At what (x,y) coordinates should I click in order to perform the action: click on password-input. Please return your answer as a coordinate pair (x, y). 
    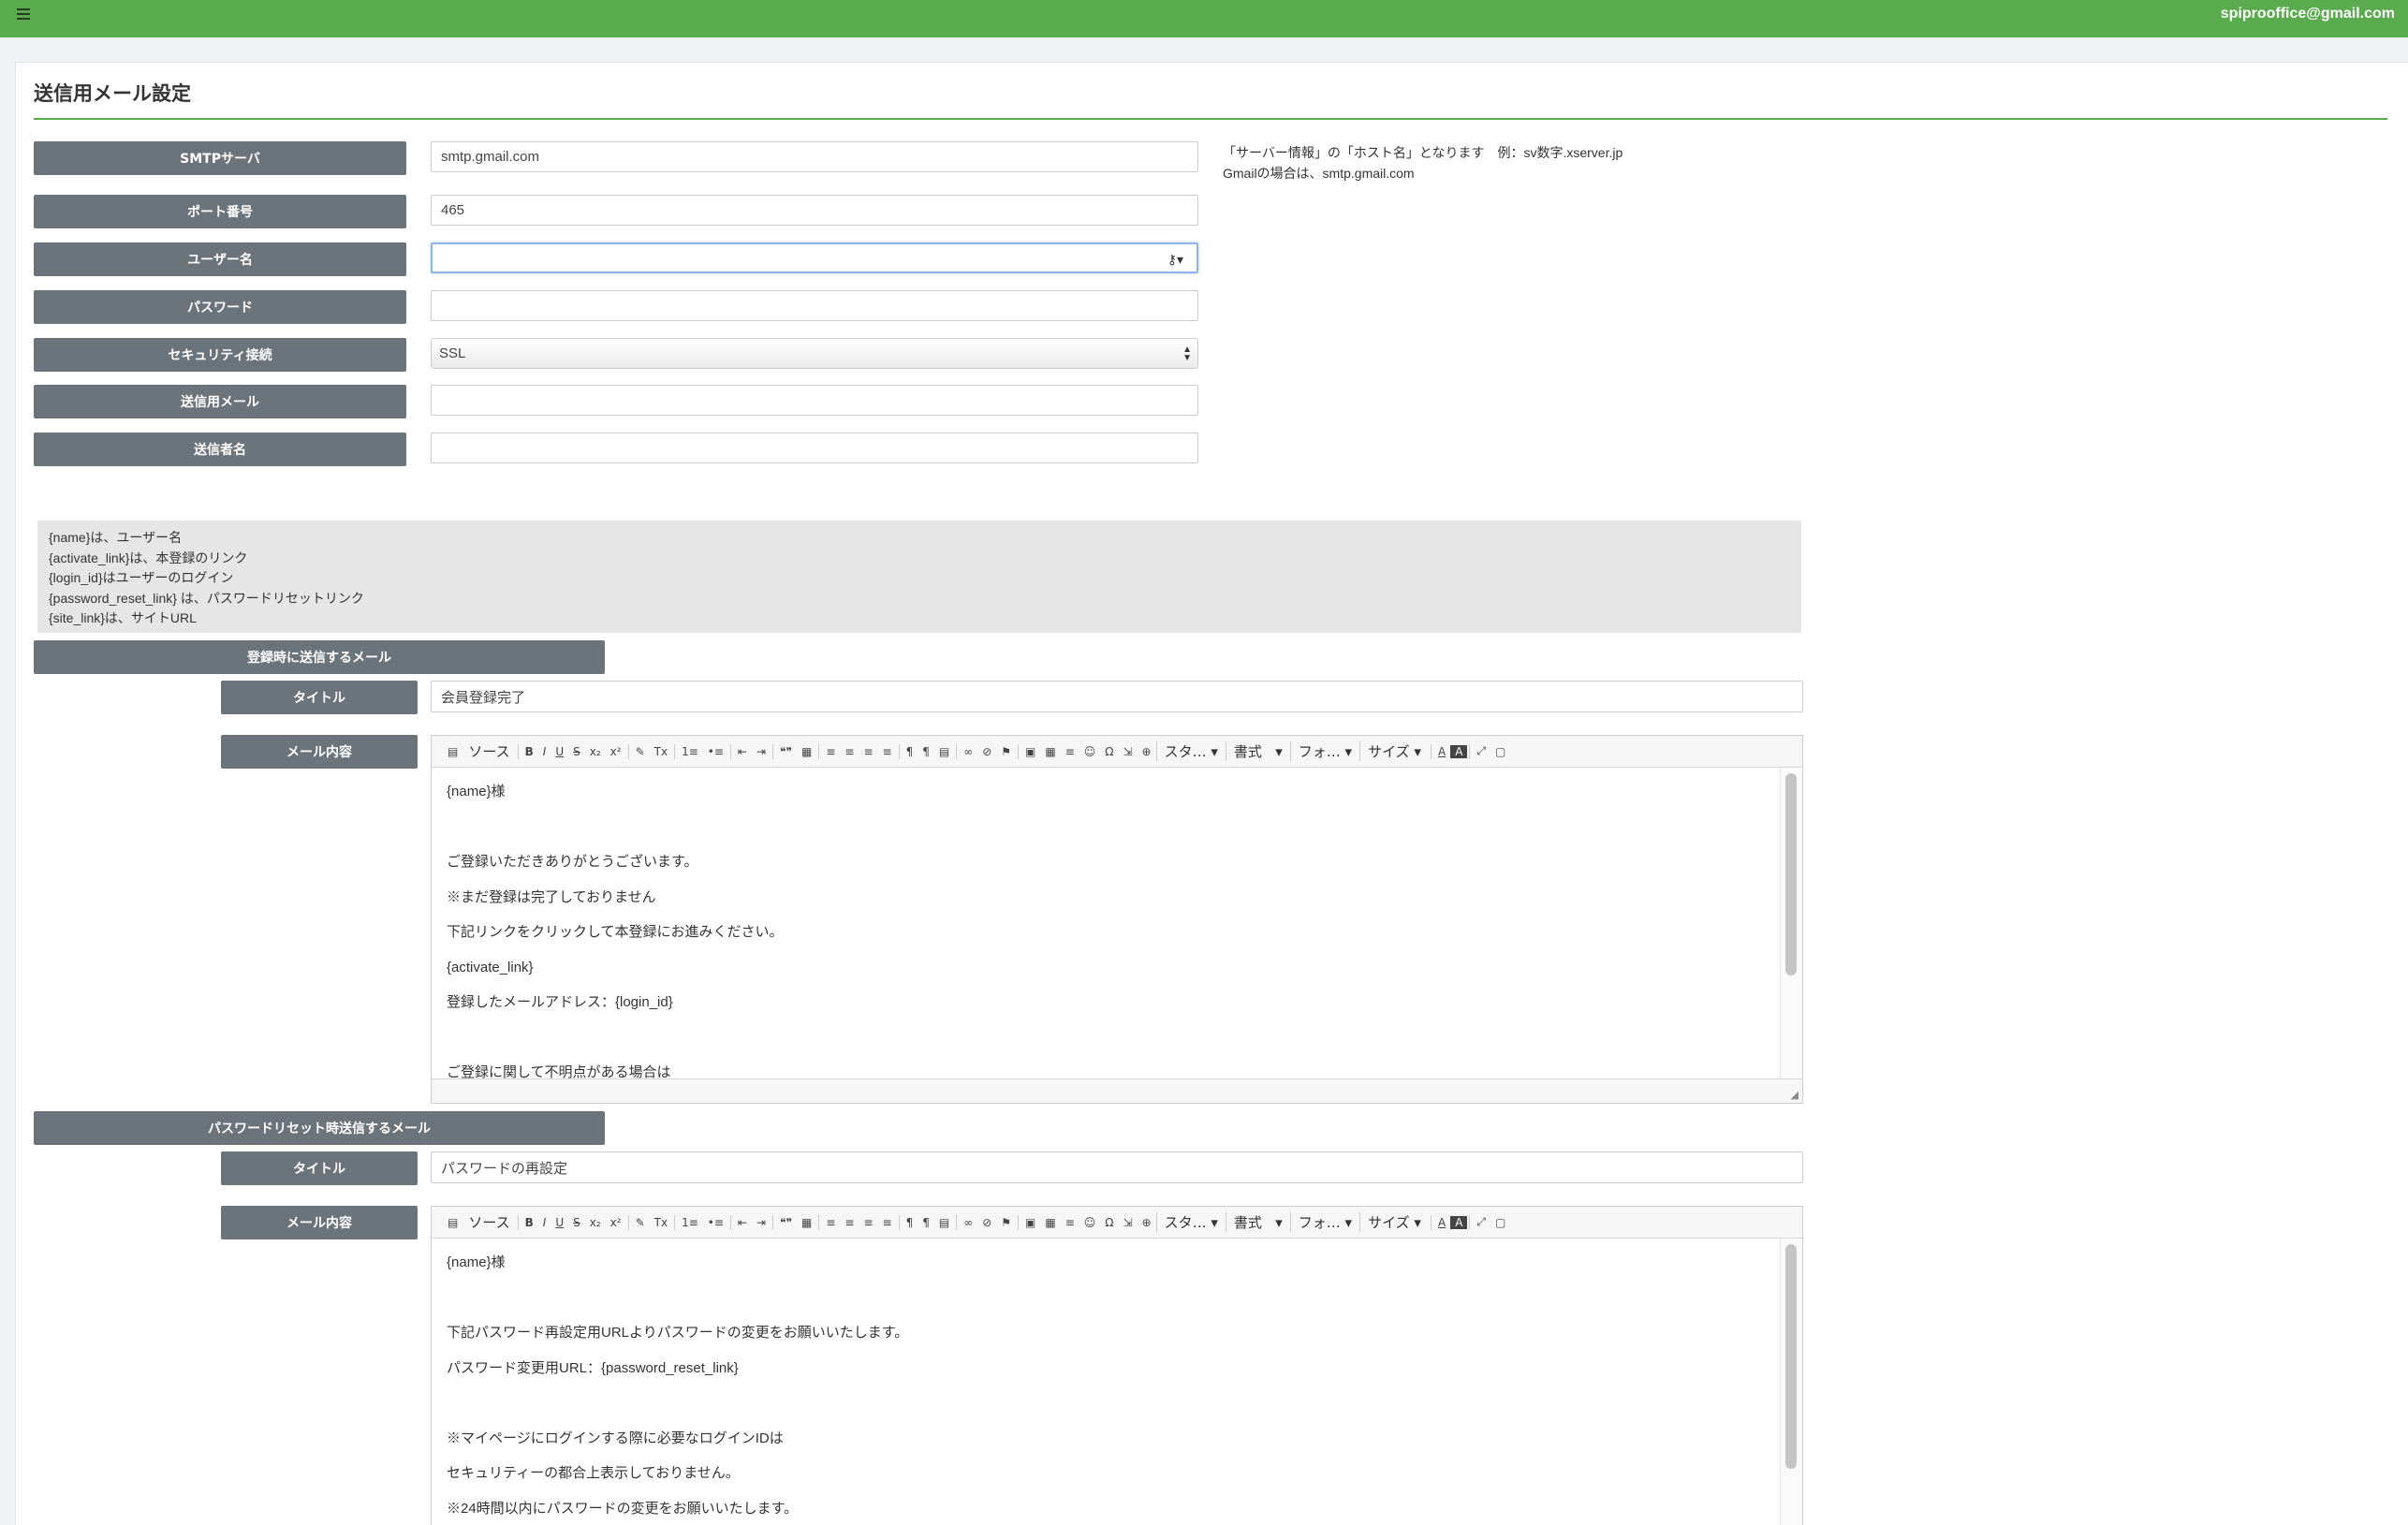
    Looking at the image, I should click on (814, 305).